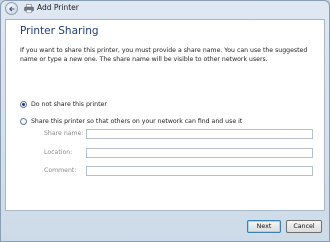  What do you see at coordinates (58, 7) in the screenshot?
I see `window-title: Add Printer` at bounding box center [58, 7].